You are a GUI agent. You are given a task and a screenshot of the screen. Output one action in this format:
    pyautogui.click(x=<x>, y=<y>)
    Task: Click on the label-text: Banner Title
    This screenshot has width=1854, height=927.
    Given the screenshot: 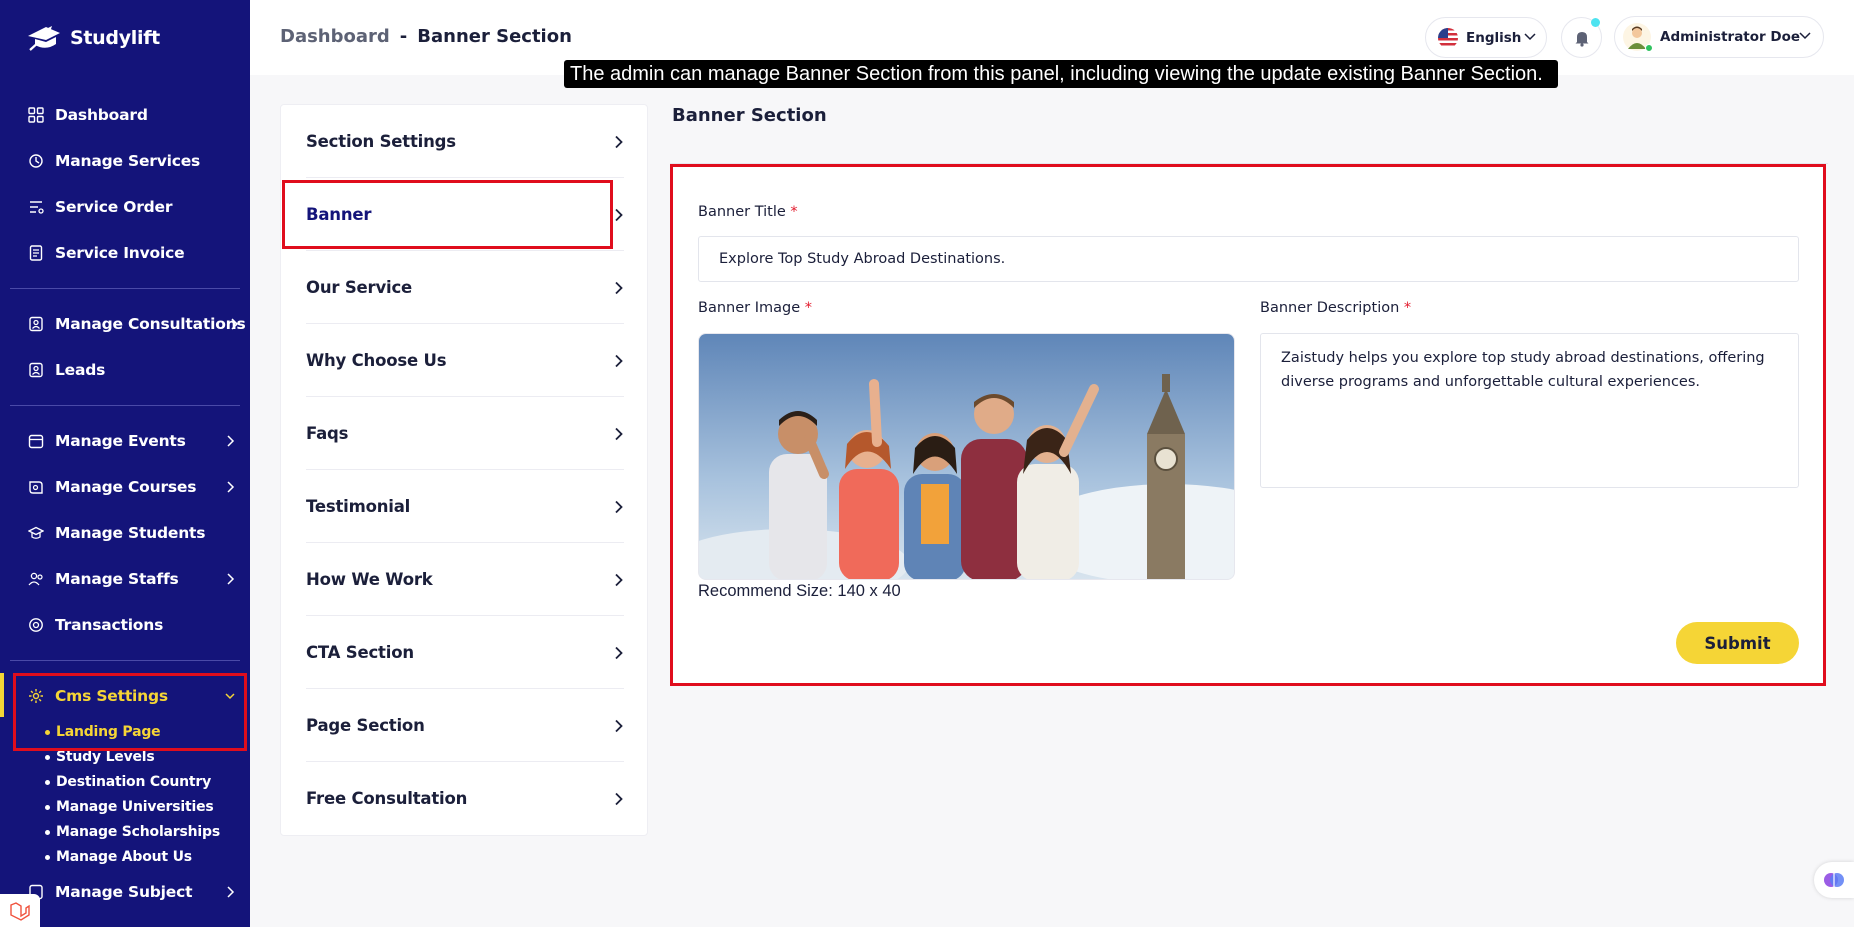 What is the action you would take?
    pyautogui.click(x=742, y=212)
    